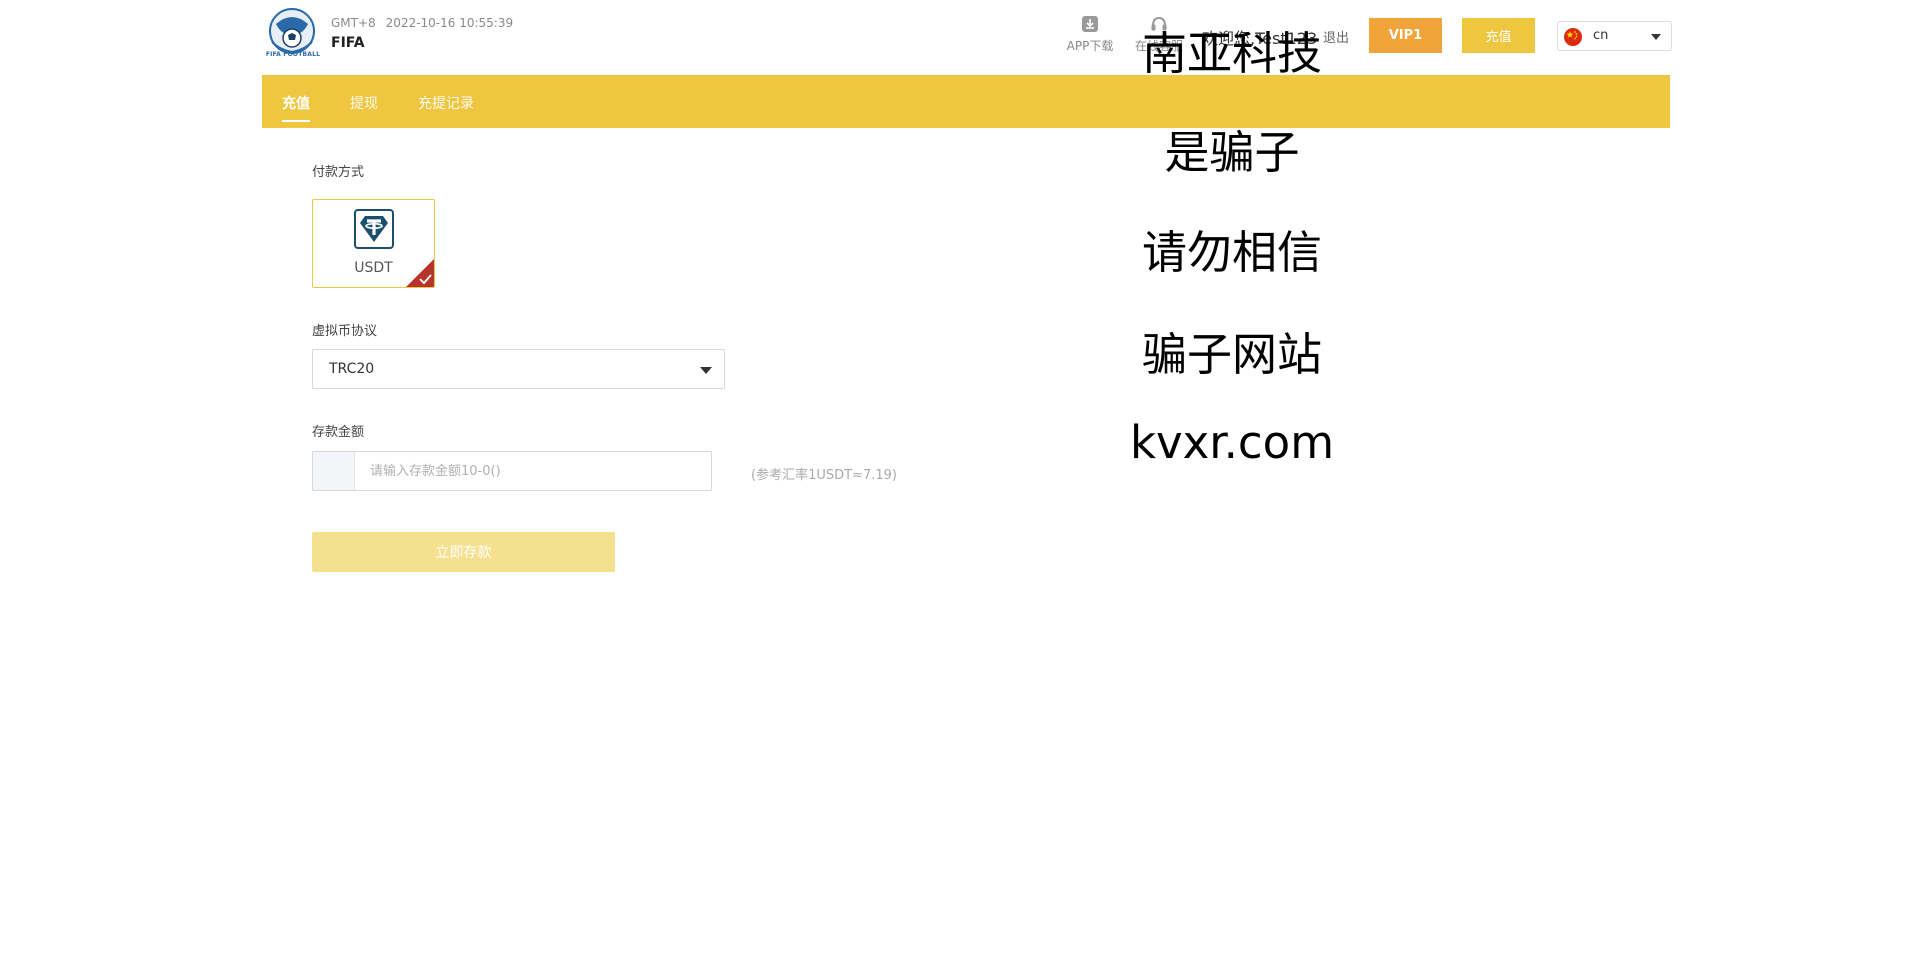  Describe the element at coordinates (293, 54) in the screenshot. I see `logo-text: FIFA FOOTBALL` at that location.